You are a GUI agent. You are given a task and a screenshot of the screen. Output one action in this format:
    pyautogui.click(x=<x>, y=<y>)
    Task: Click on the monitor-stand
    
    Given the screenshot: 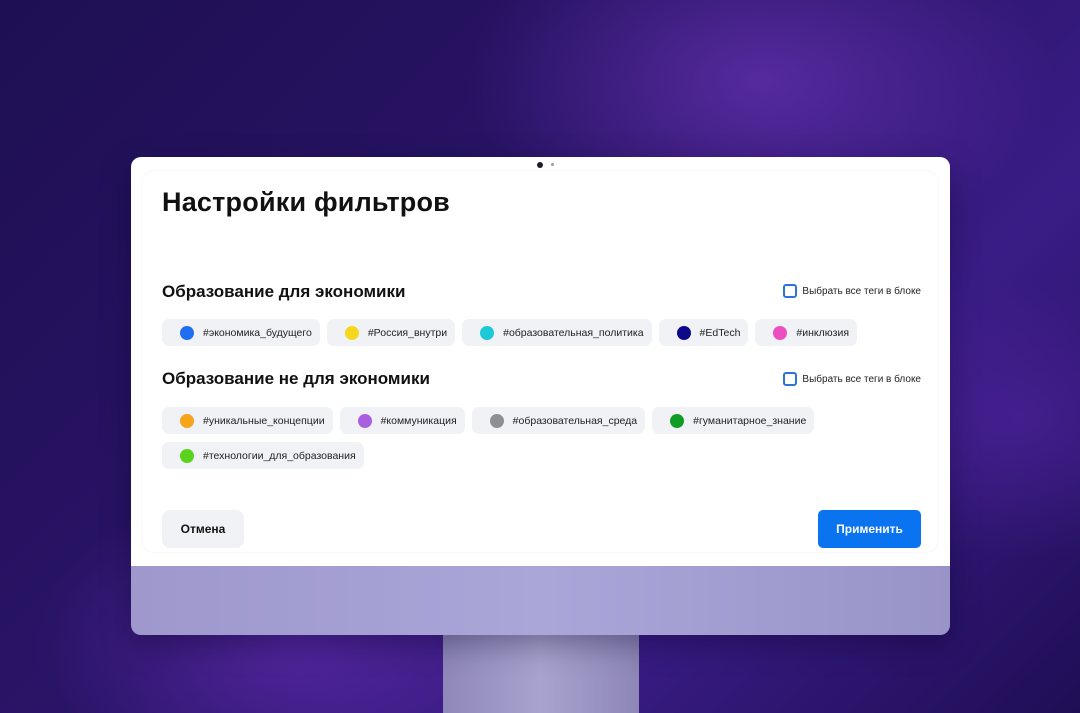 What is the action you would take?
    pyautogui.click(x=541, y=671)
    